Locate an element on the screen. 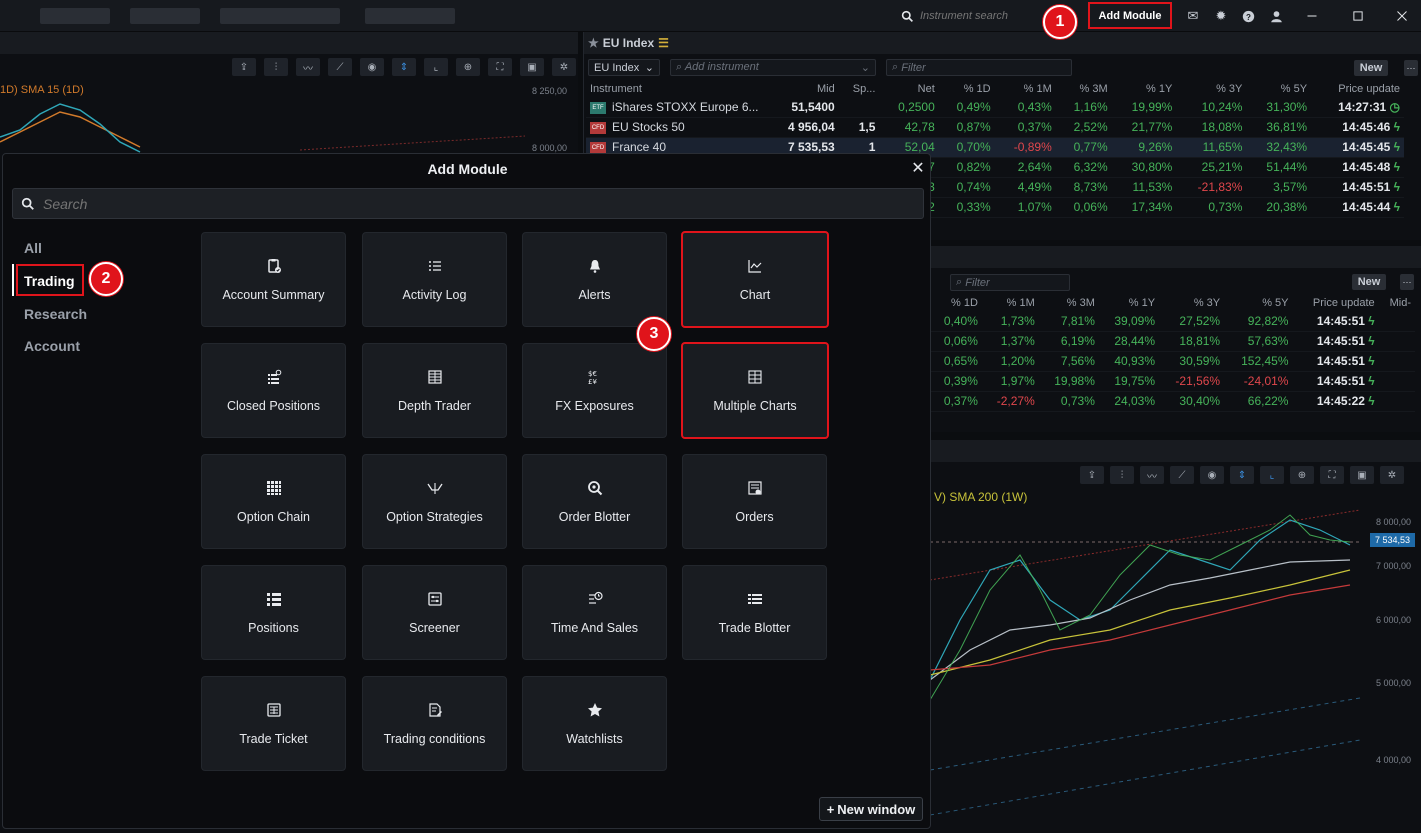  list-select: EU Index ⌄ is located at coordinates (624, 67).